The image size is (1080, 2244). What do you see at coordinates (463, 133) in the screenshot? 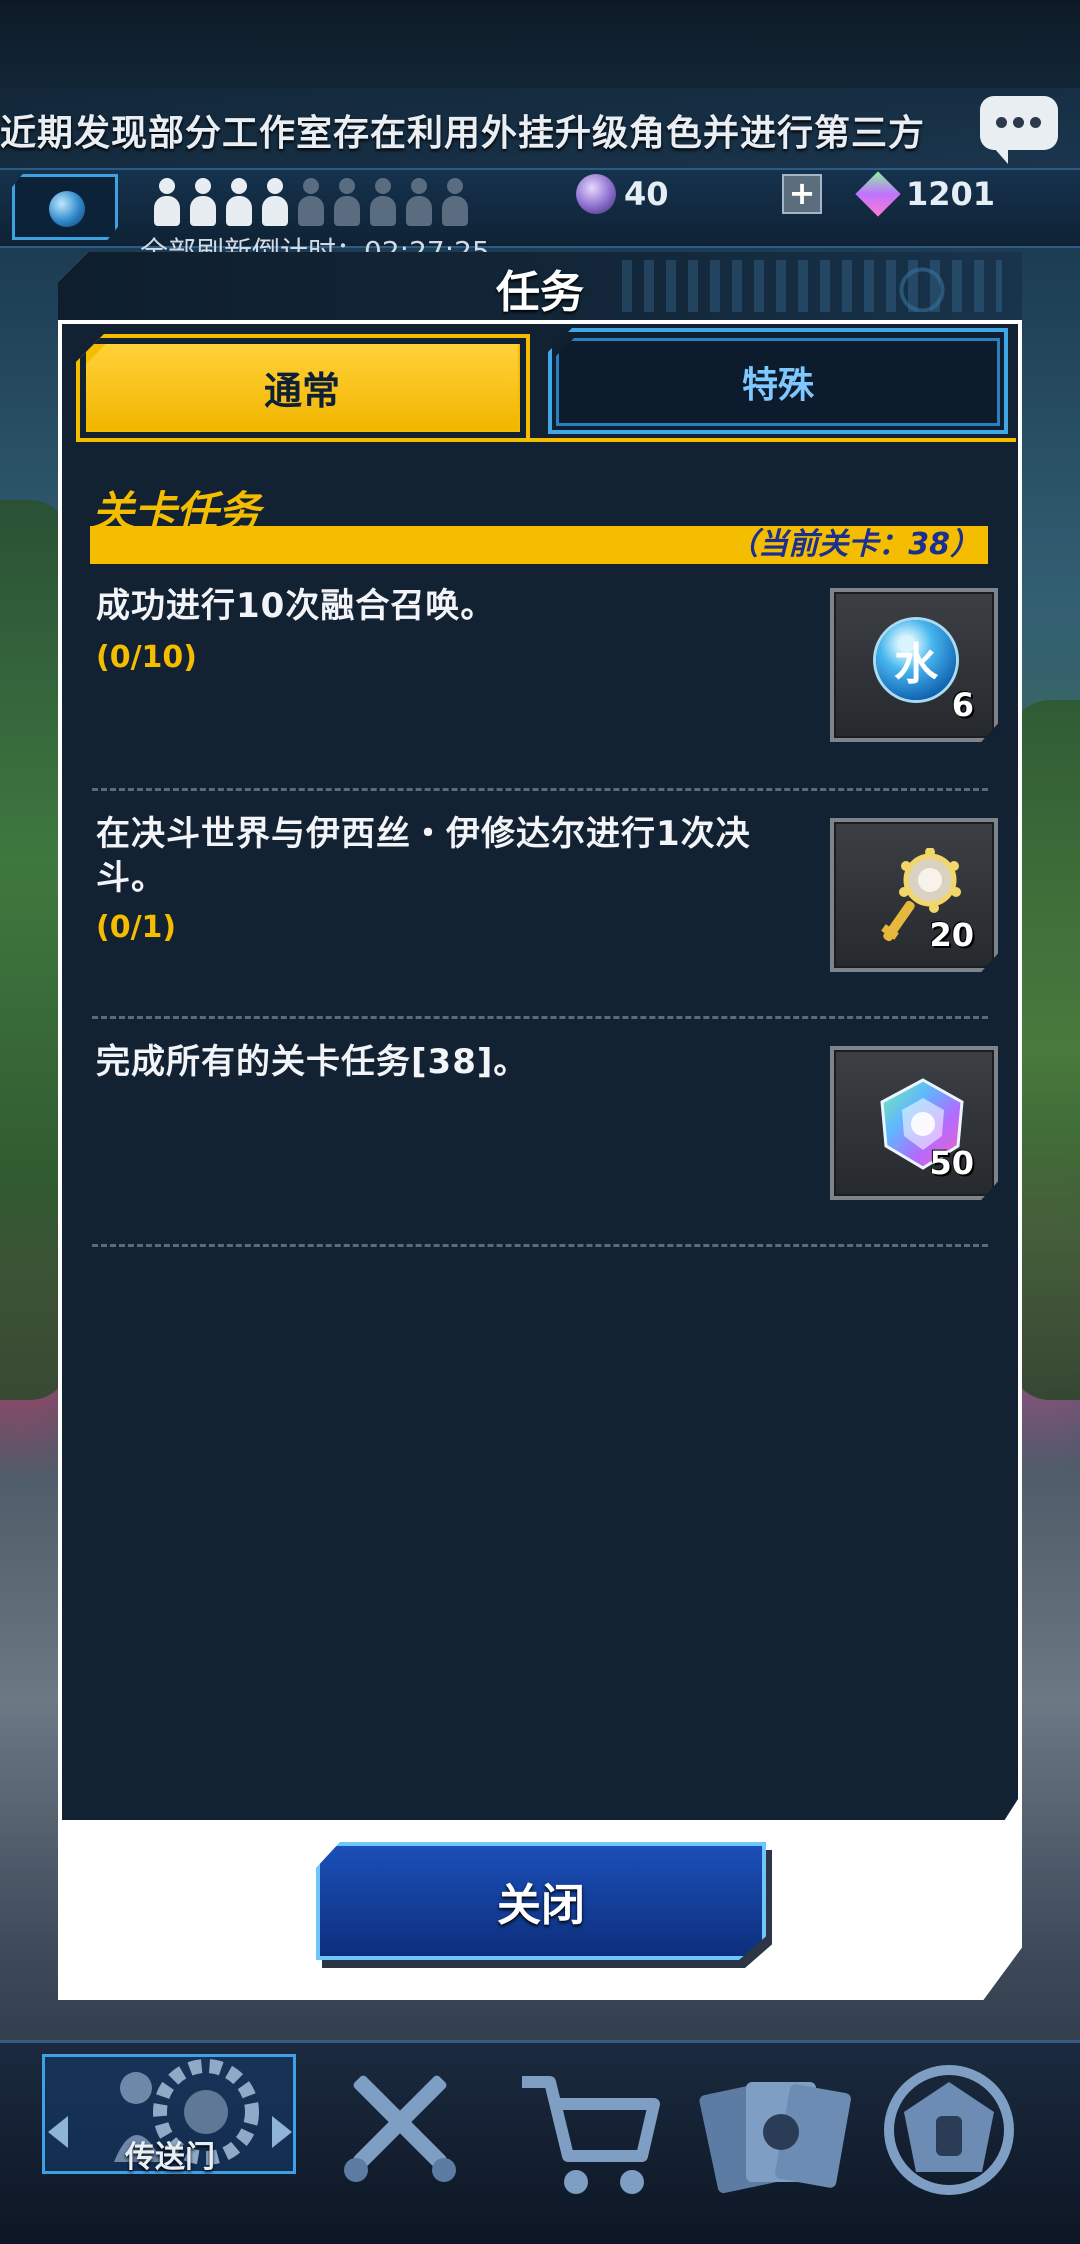
I see `announcement-text: 近期发现部分工作室存在利用外挂升级角色并进行第三方` at bounding box center [463, 133].